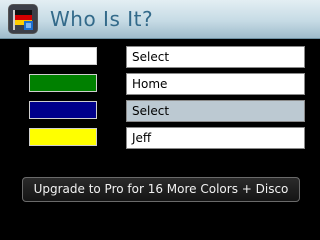 Image resolution: width=320 pixels, height=240 pixels. Describe the element at coordinates (63, 110) in the screenshot. I see `color-swatch-blue` at that location.